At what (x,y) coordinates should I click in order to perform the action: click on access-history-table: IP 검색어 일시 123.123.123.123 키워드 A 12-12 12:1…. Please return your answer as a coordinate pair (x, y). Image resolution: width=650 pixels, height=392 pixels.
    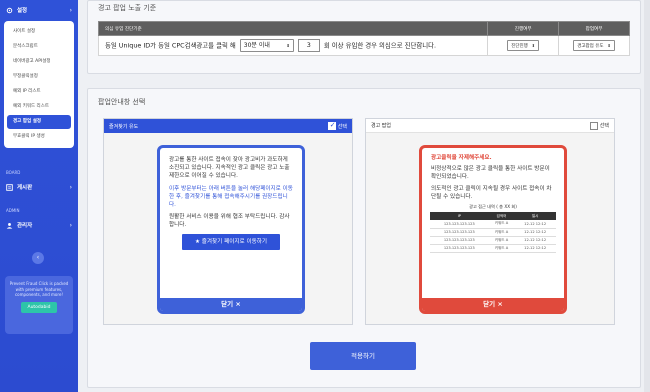
    Looking at the image, I should click on (493, 232).